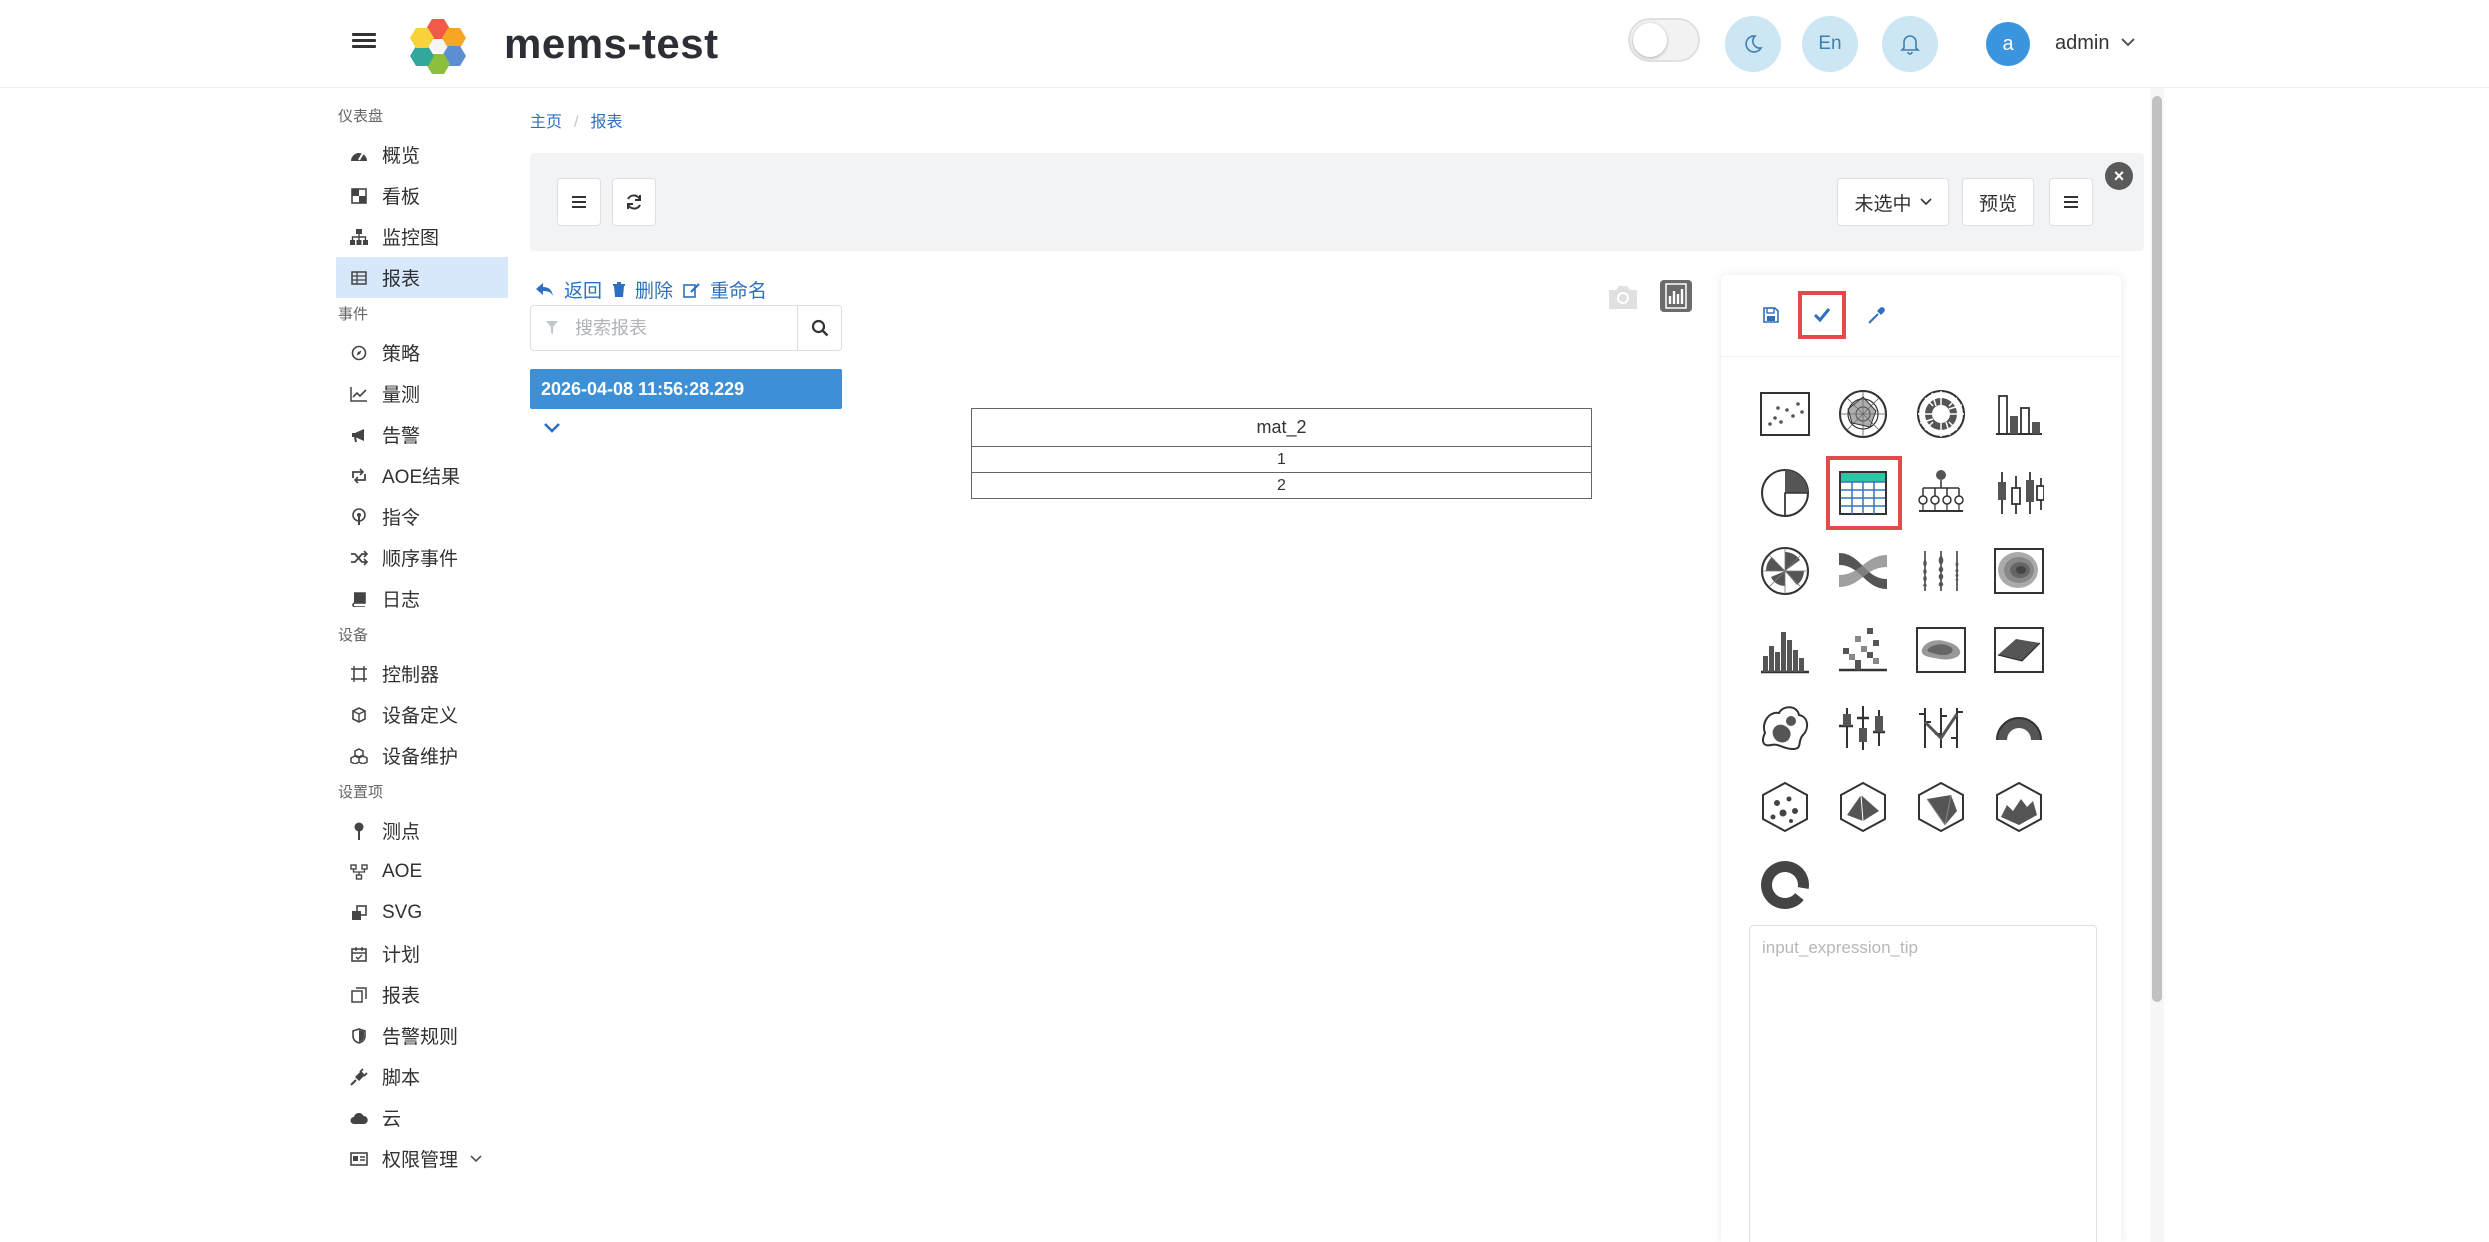 The height and width of the screenshot is (1242, 2489). I want to click on contour-chart-icon, so click(2019, 571).